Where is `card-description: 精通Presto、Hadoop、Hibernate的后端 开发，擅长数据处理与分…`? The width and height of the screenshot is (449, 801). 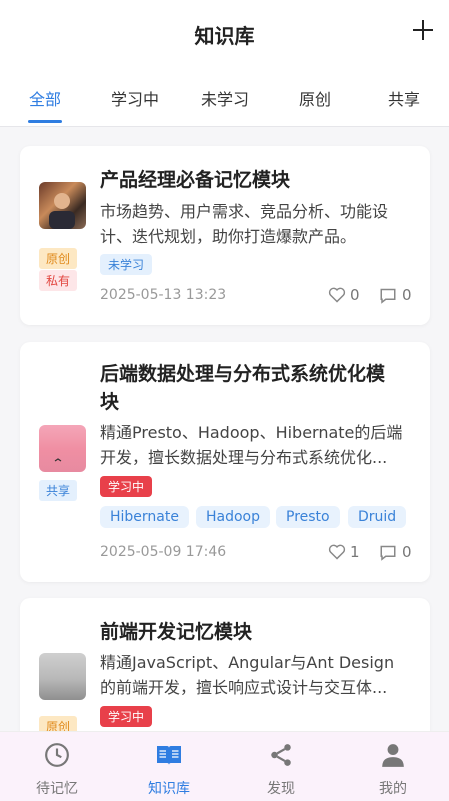
card-description: 精通Presto、Hadoop、Hibernate的后端 开发，擅长数据处理与分… is located at coordinates (251, 445).